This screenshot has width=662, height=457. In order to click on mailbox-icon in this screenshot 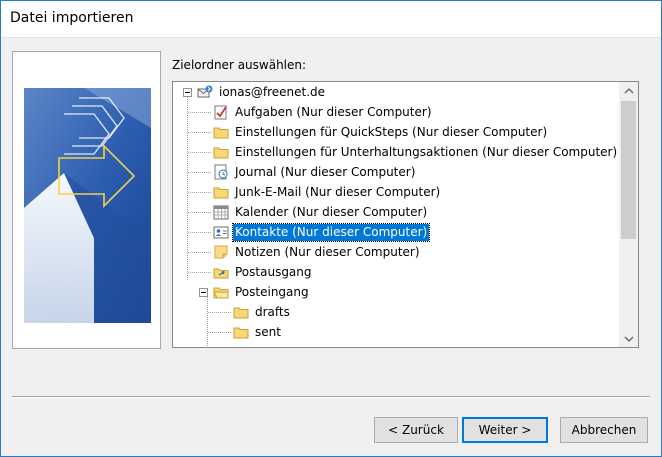, I will do `click(205, 92)`.